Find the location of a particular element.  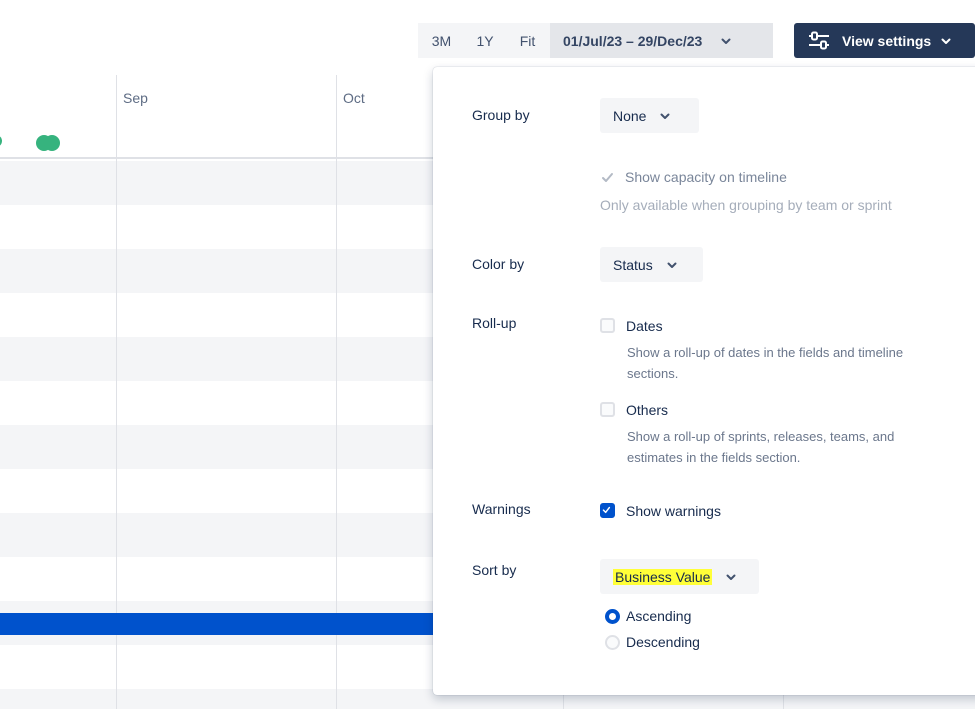

show-warnings-label: Show warnings is located at coordinates (673, 511).